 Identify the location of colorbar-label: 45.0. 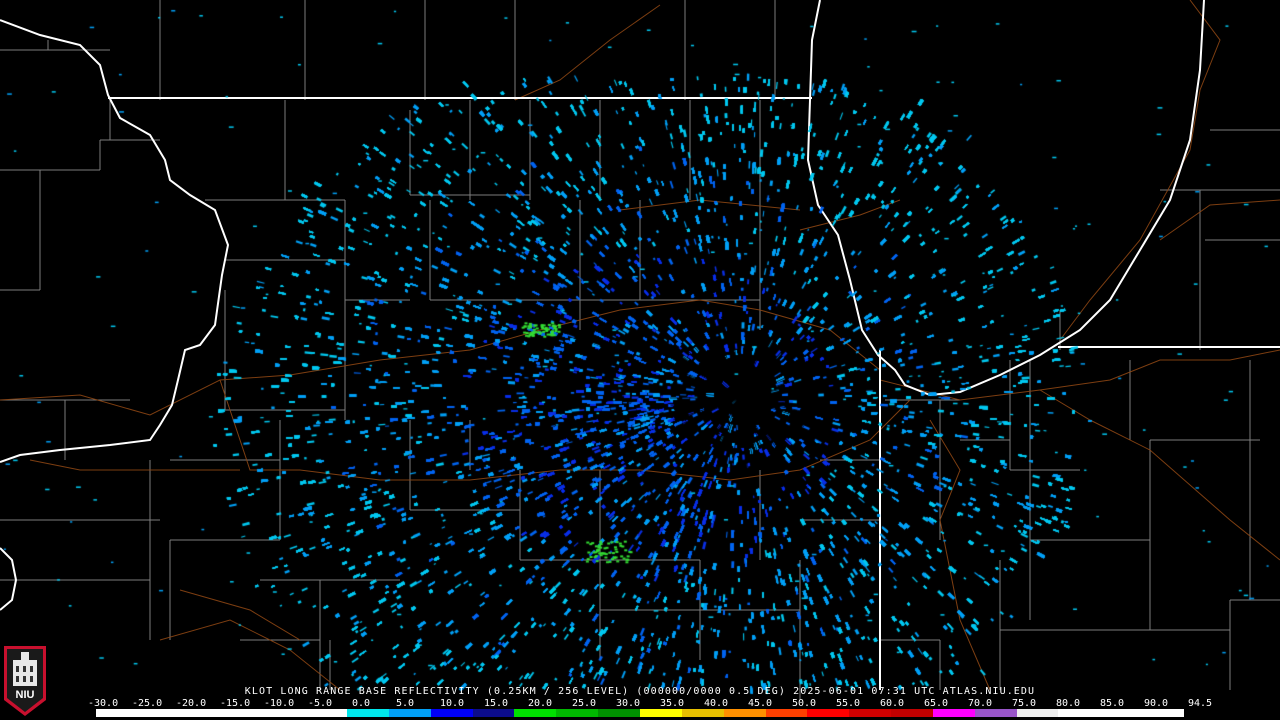
(760, 703).